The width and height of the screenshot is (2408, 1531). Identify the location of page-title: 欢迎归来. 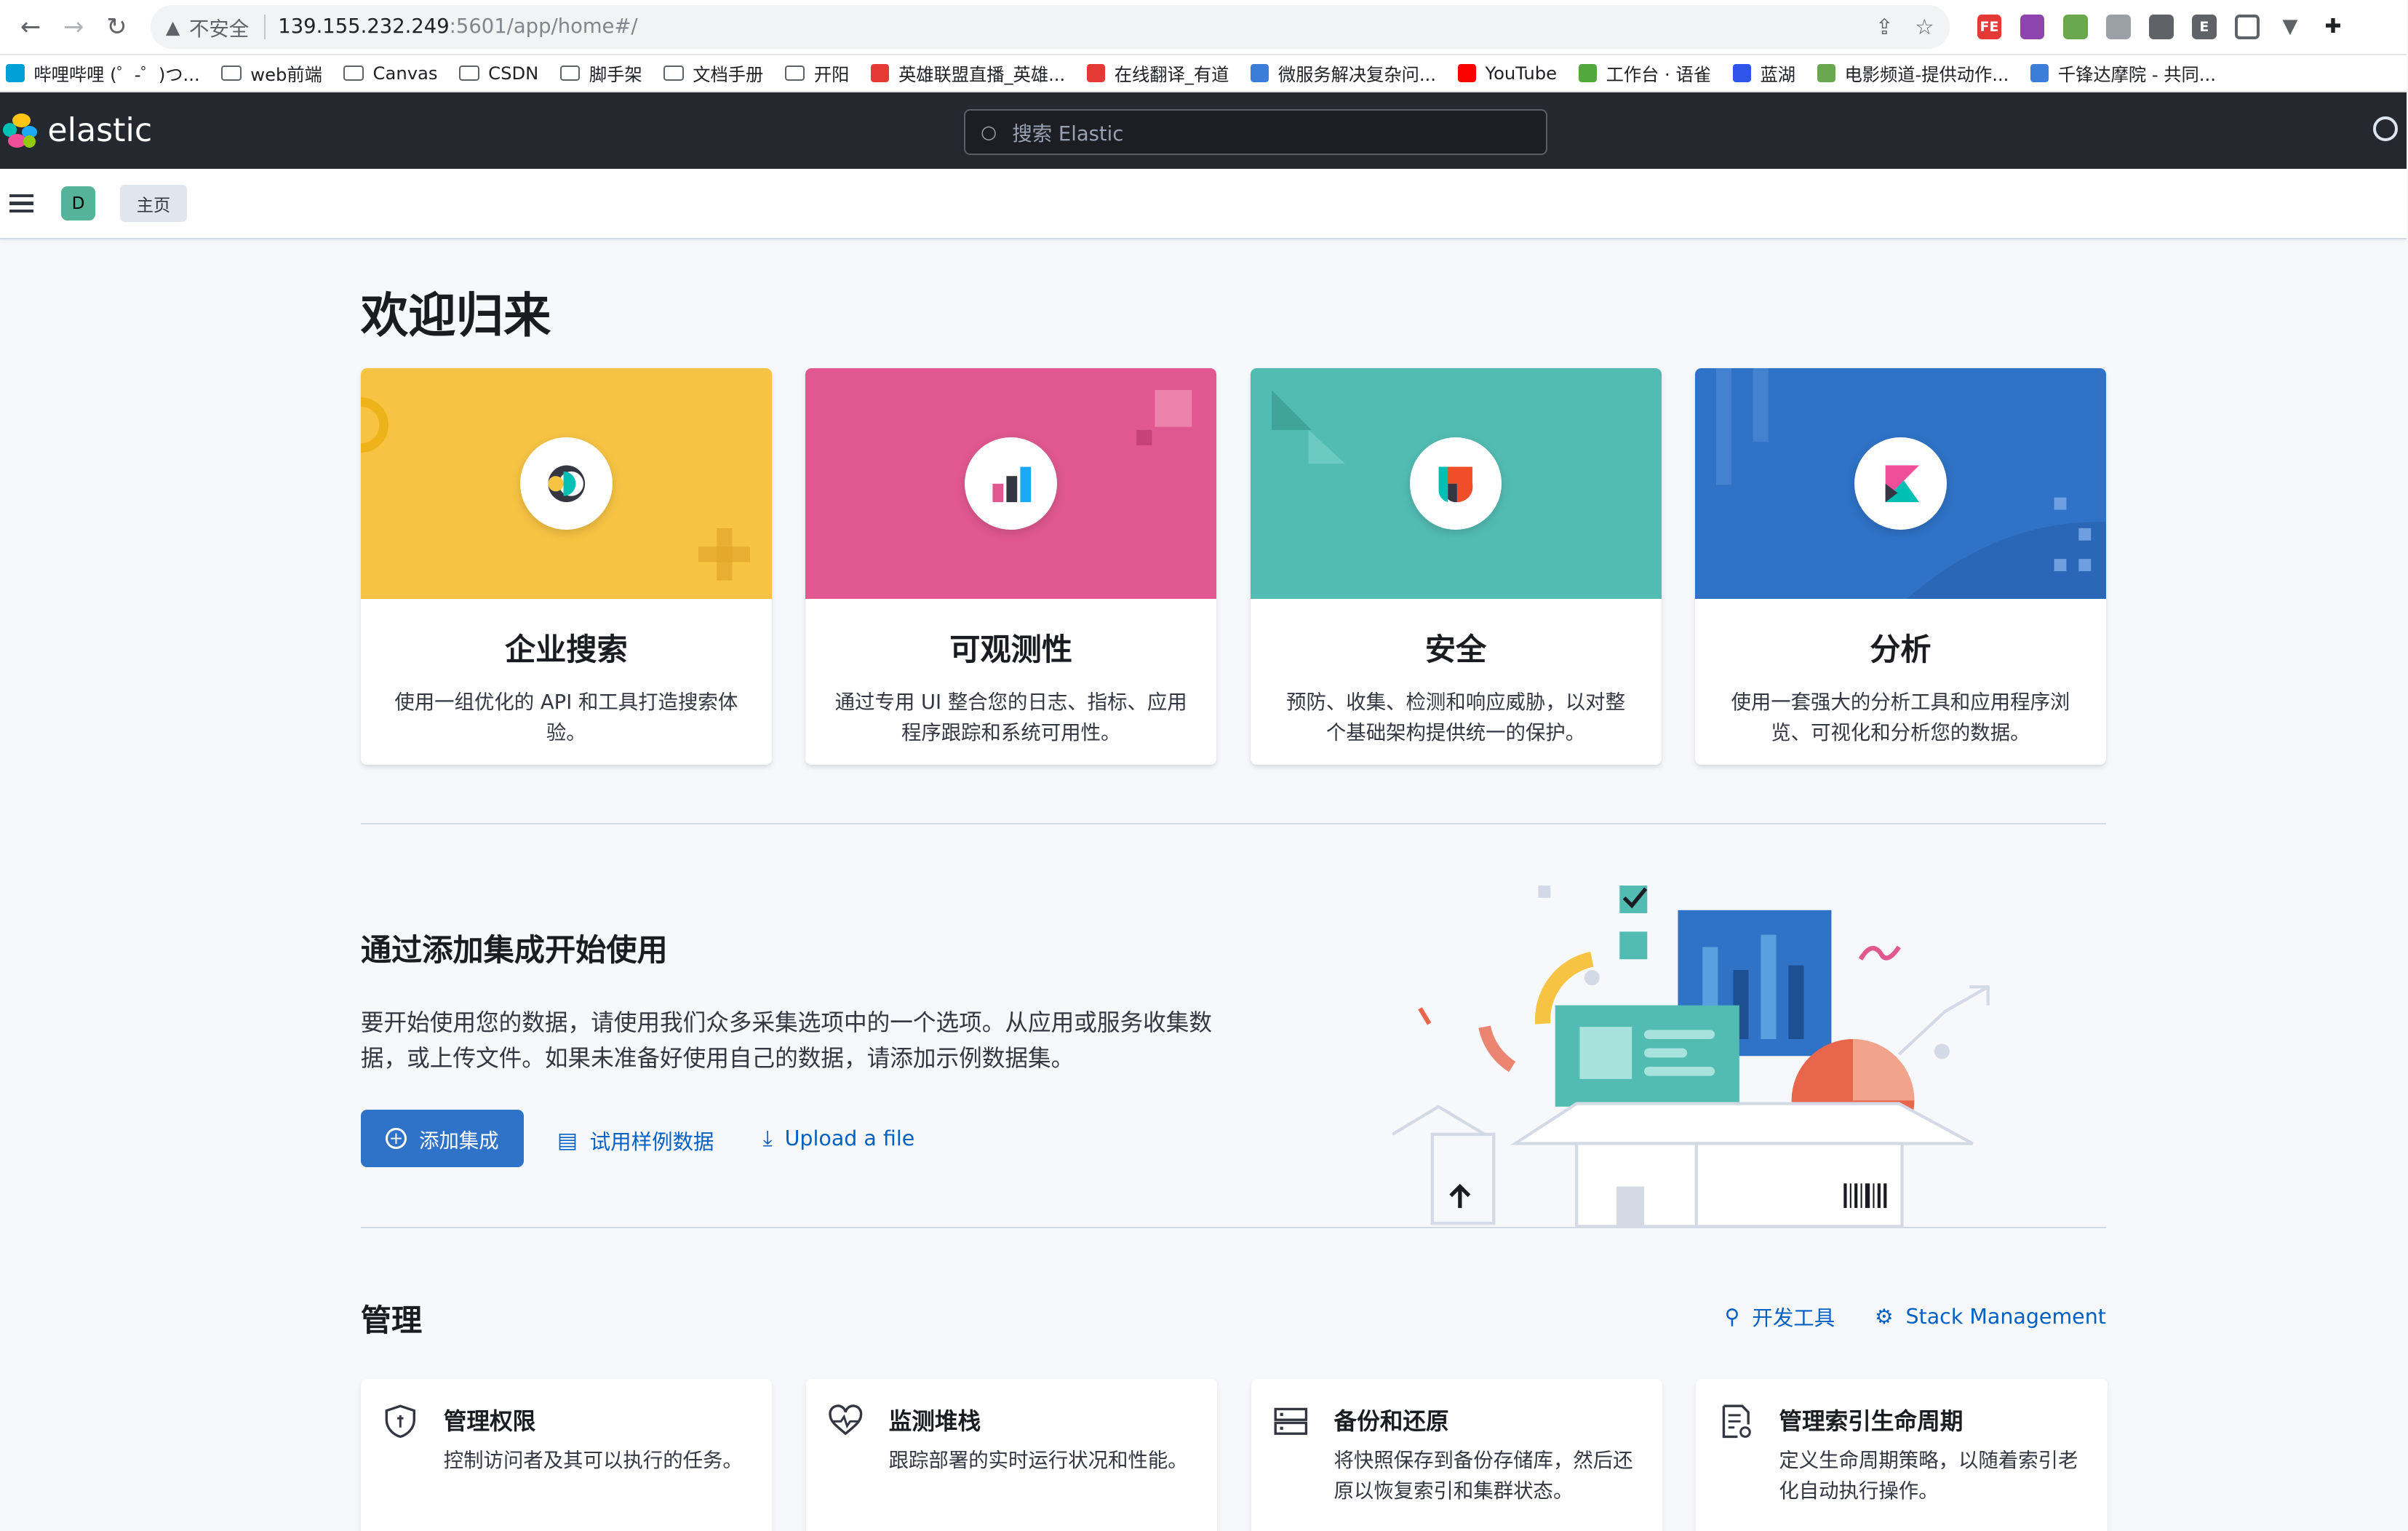
(455, 315).